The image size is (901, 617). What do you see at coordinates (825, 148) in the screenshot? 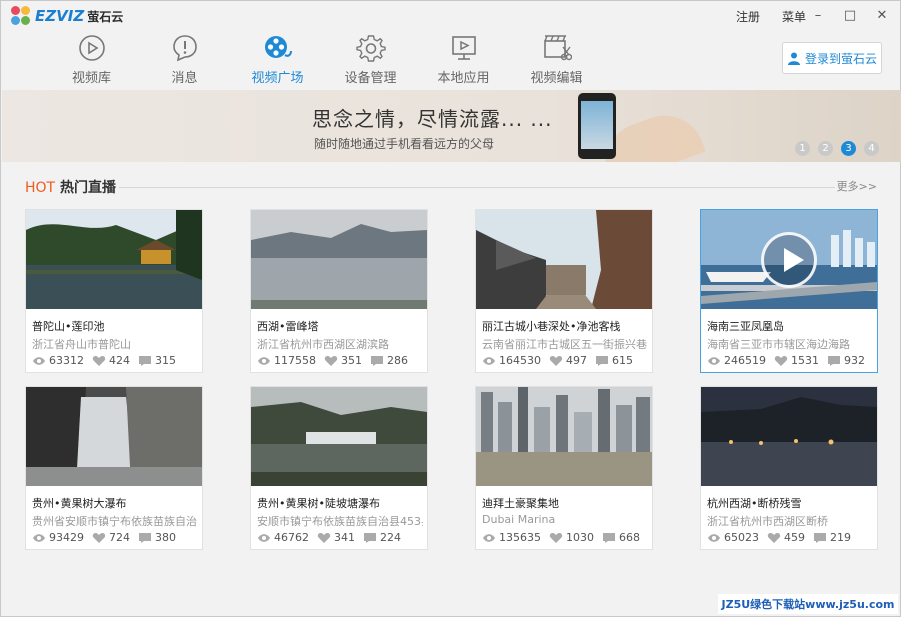
I see `banner-page-dot: 2` at bounding box center [825, 148].